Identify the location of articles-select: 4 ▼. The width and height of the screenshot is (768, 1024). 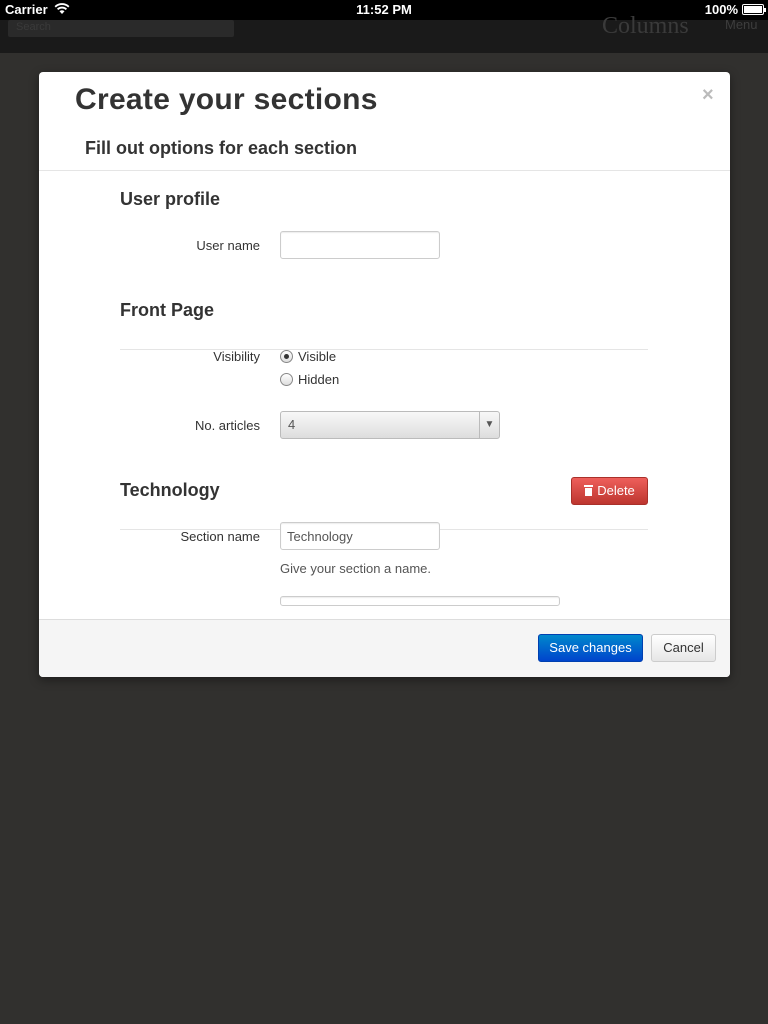
(390, 425).